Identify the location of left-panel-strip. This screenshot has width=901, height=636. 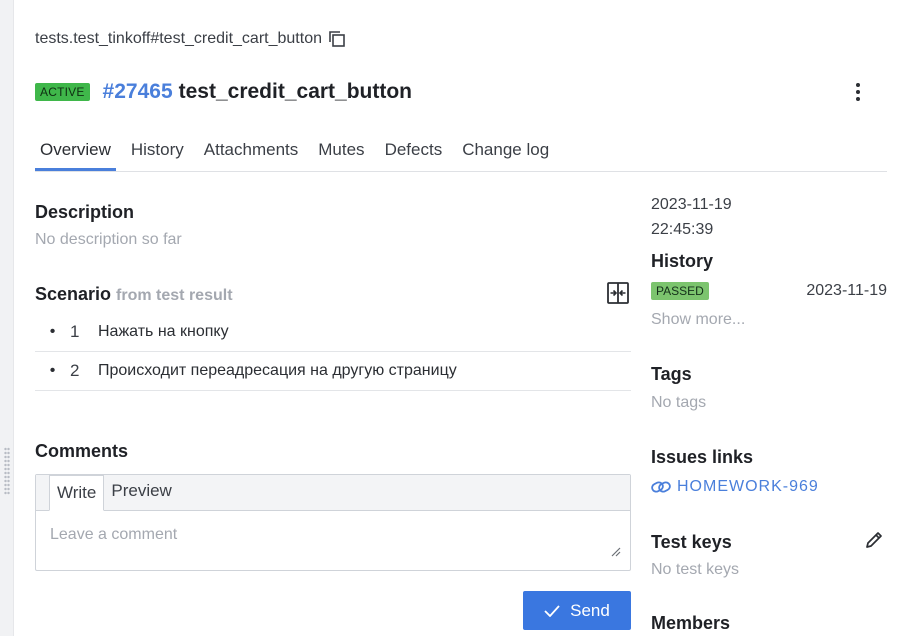
(7, 318).